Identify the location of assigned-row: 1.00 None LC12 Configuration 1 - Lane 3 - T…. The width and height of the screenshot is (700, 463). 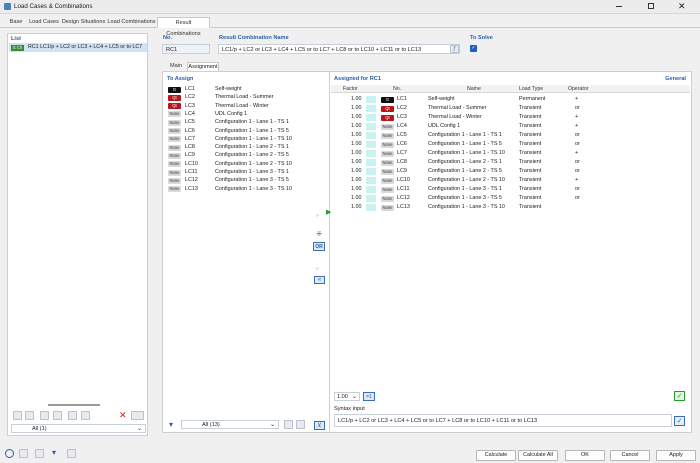
(510, 198).